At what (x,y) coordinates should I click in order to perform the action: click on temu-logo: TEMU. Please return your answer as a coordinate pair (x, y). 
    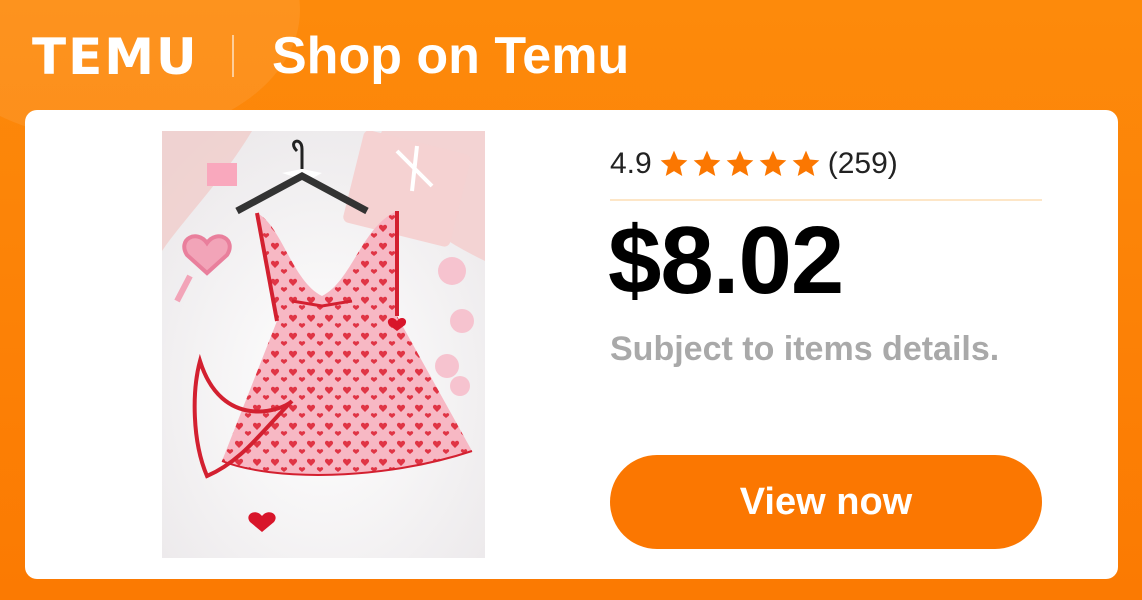
    Looking at the image, I should click on (115, 57).